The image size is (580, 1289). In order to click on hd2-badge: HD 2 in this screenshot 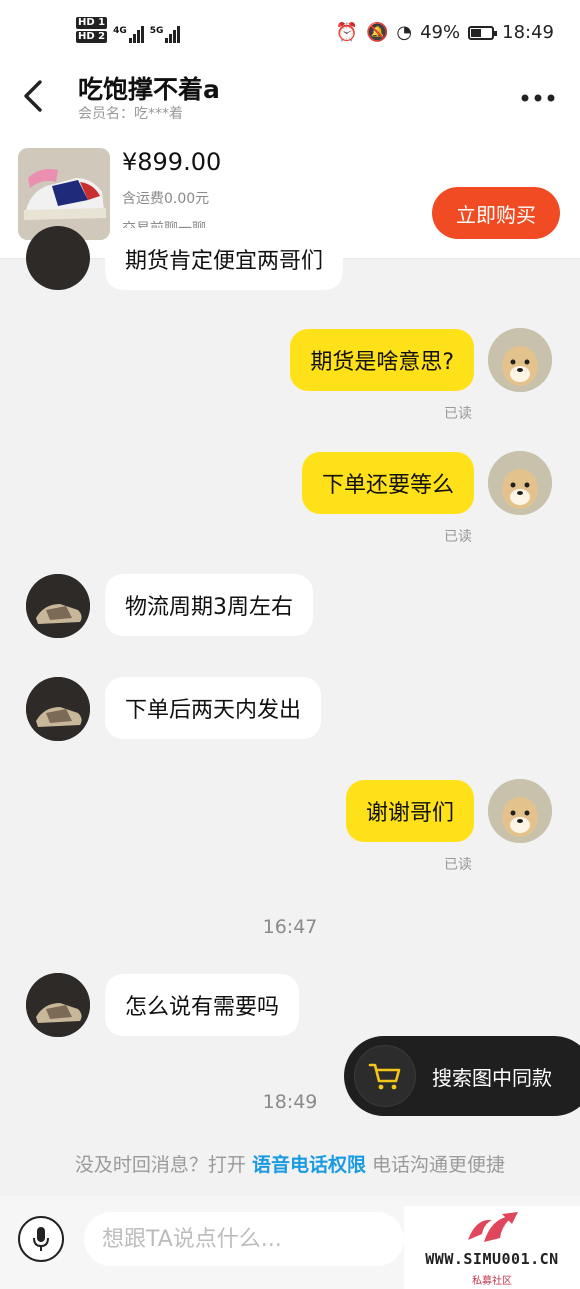, I will do `click(92, 37)`.